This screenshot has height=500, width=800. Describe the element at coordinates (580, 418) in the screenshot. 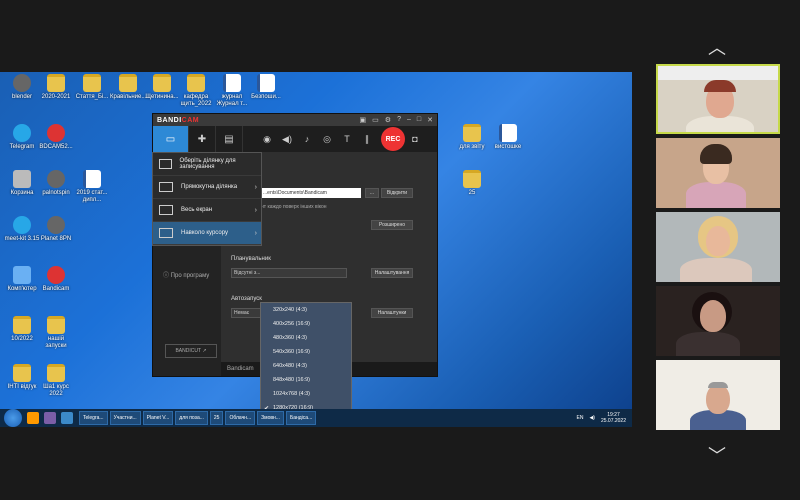

I see `language-indicator: EN` at that location.